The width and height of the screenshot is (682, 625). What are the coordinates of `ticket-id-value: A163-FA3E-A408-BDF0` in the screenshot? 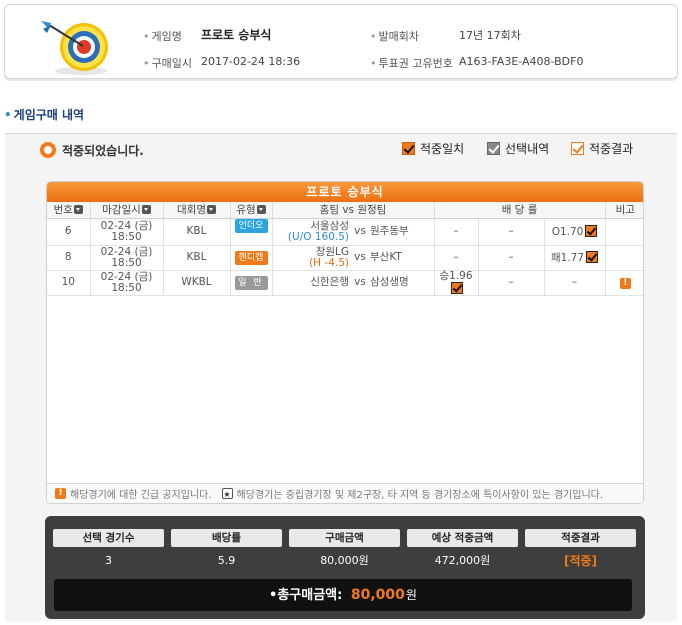 It's located at (521, 61).